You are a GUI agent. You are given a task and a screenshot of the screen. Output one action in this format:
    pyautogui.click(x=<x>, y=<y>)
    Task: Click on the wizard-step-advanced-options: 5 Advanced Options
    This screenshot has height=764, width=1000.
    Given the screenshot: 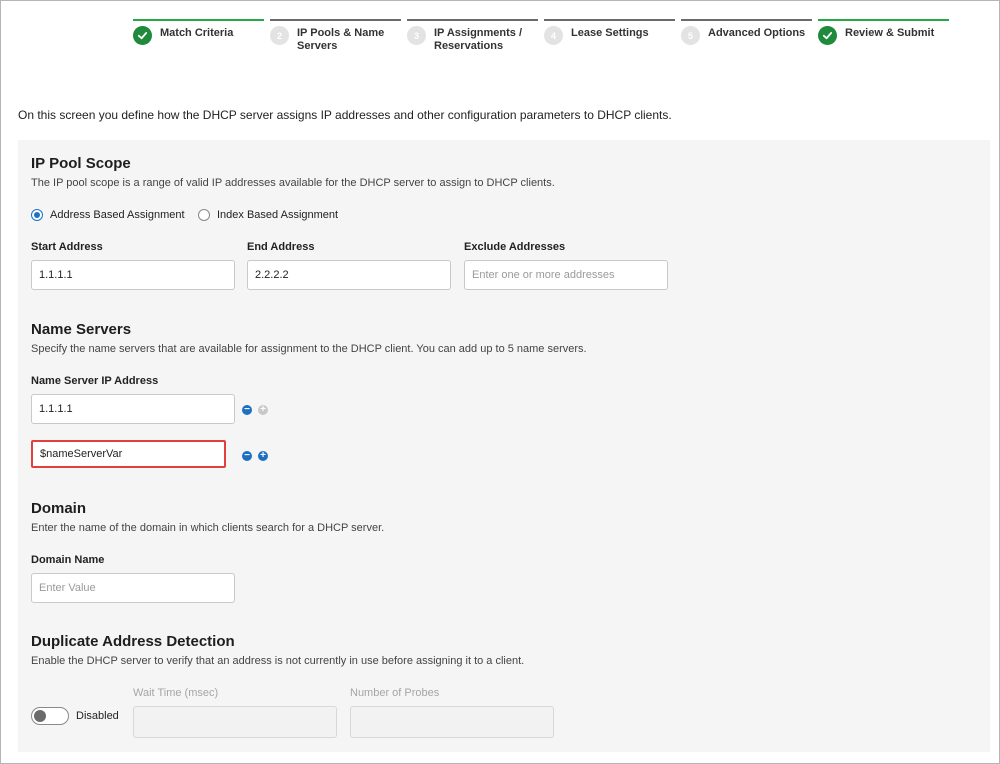 What is the action you would take?
    pyautogui.click(x=746, y=36)
    